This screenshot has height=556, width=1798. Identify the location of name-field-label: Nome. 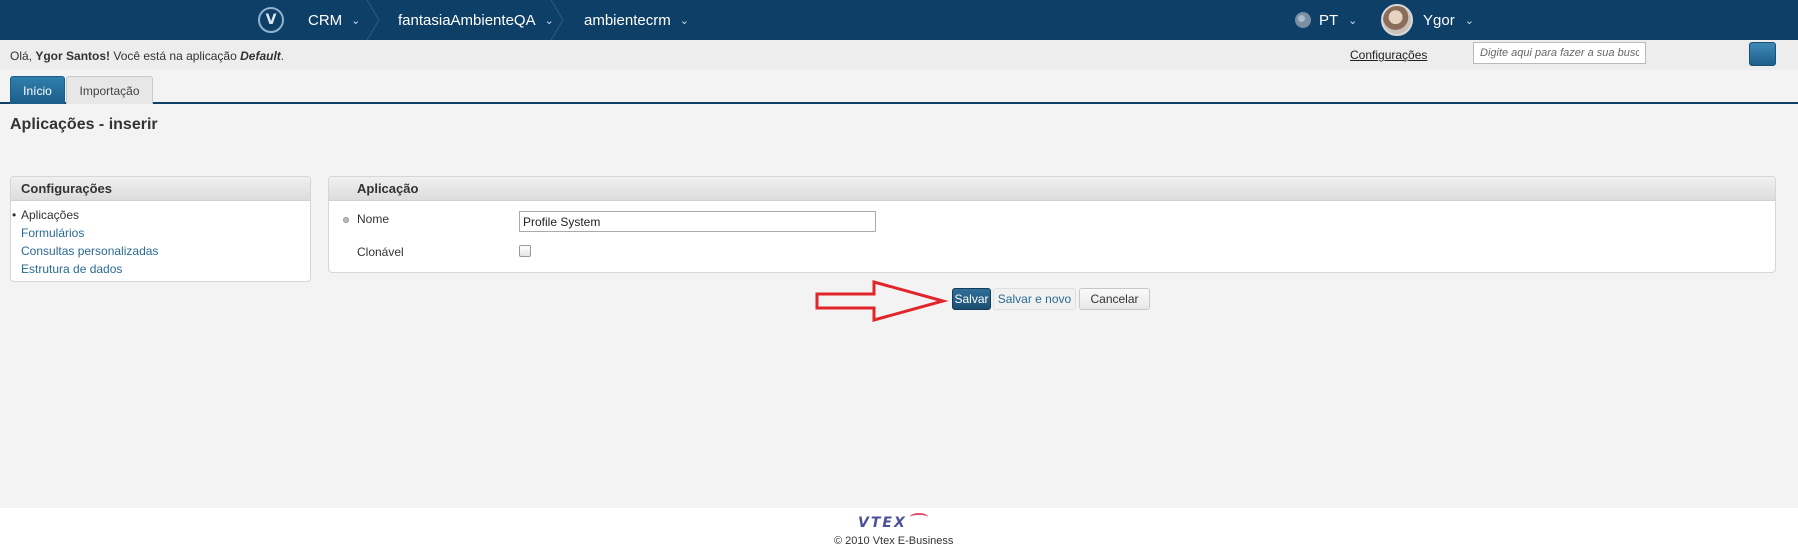
(373, 219).